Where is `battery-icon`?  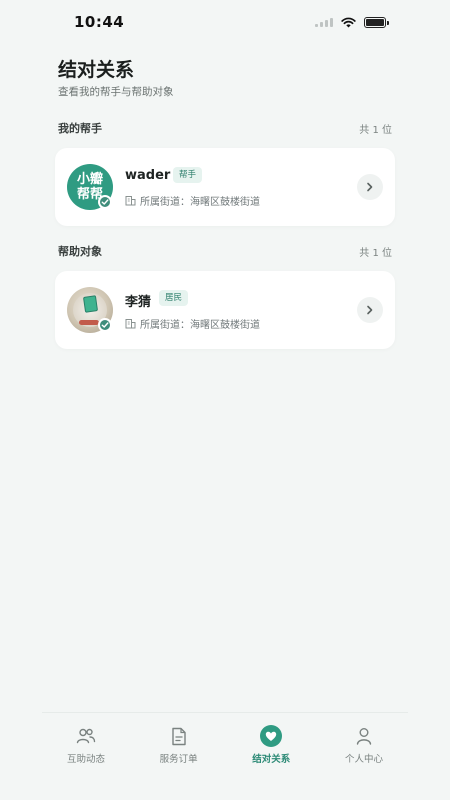
battery-icon is located at coordinates (376, 22).